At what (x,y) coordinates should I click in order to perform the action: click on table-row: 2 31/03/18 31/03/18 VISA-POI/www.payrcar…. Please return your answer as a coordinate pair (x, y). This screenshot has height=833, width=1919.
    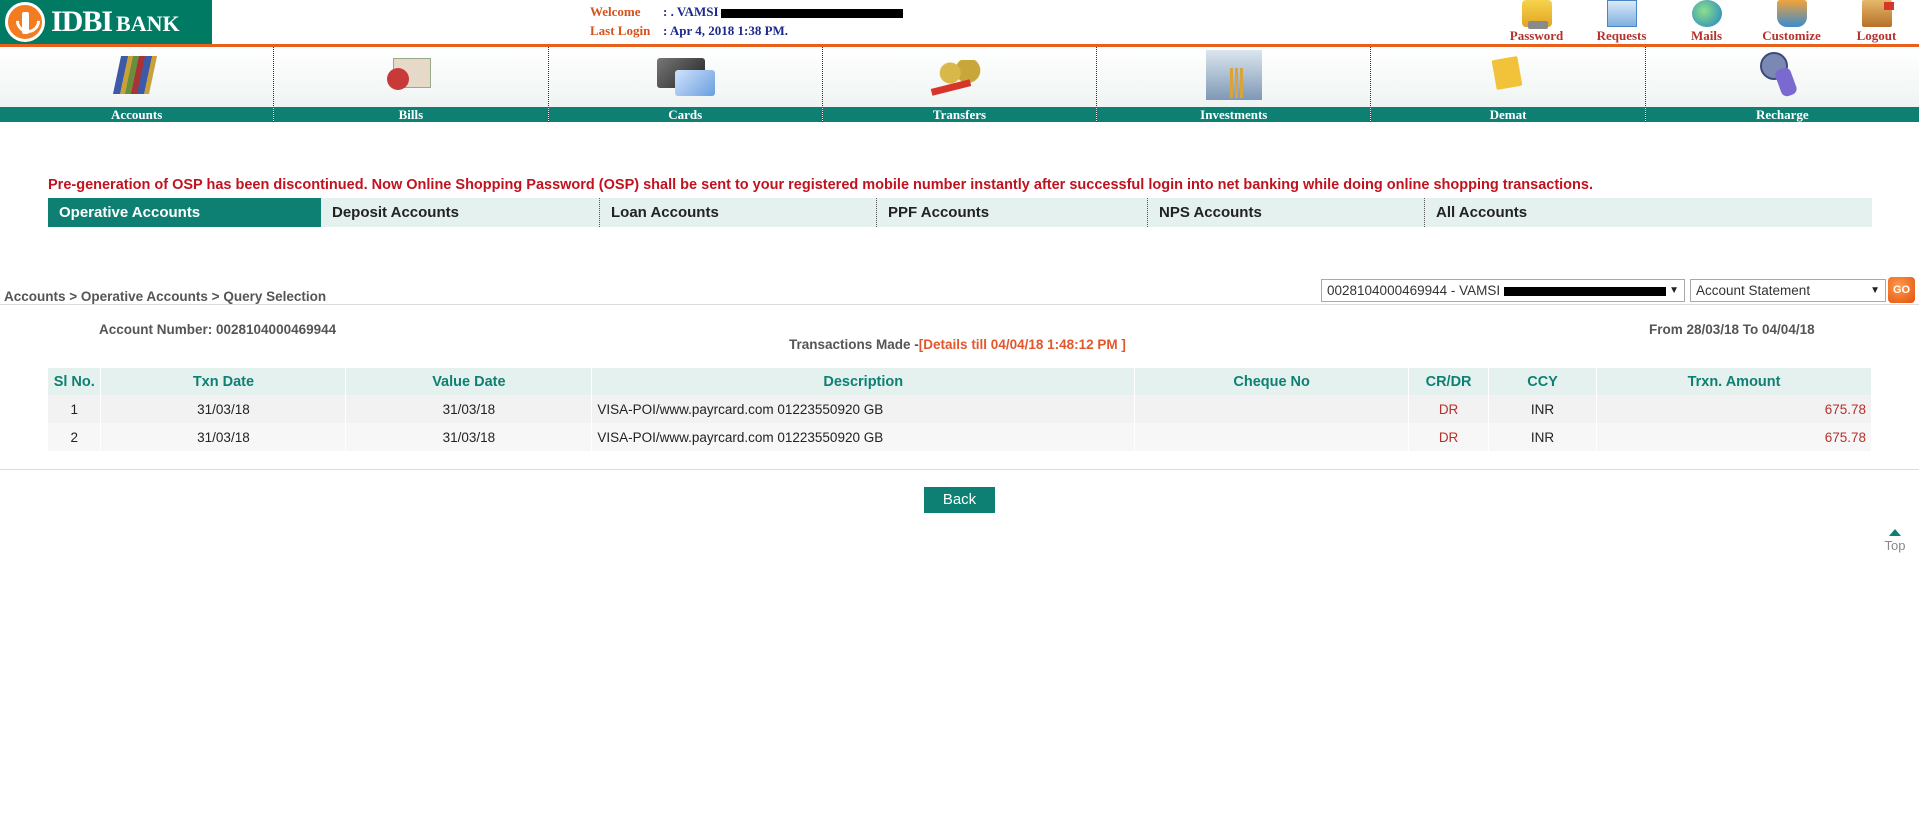
    Looking at the image, I should click on (960, 437).